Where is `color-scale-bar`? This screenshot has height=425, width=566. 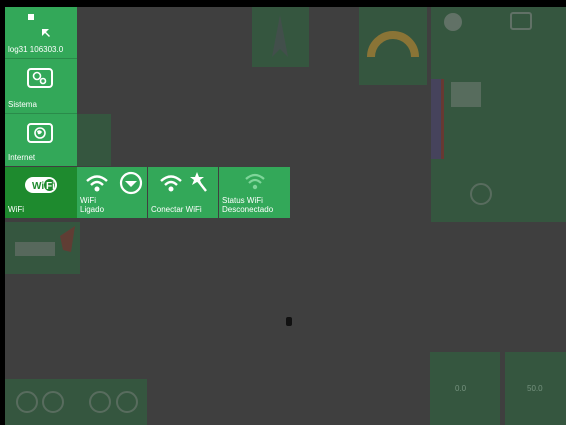
color-scale-bar is located at coordinates (436, 119).